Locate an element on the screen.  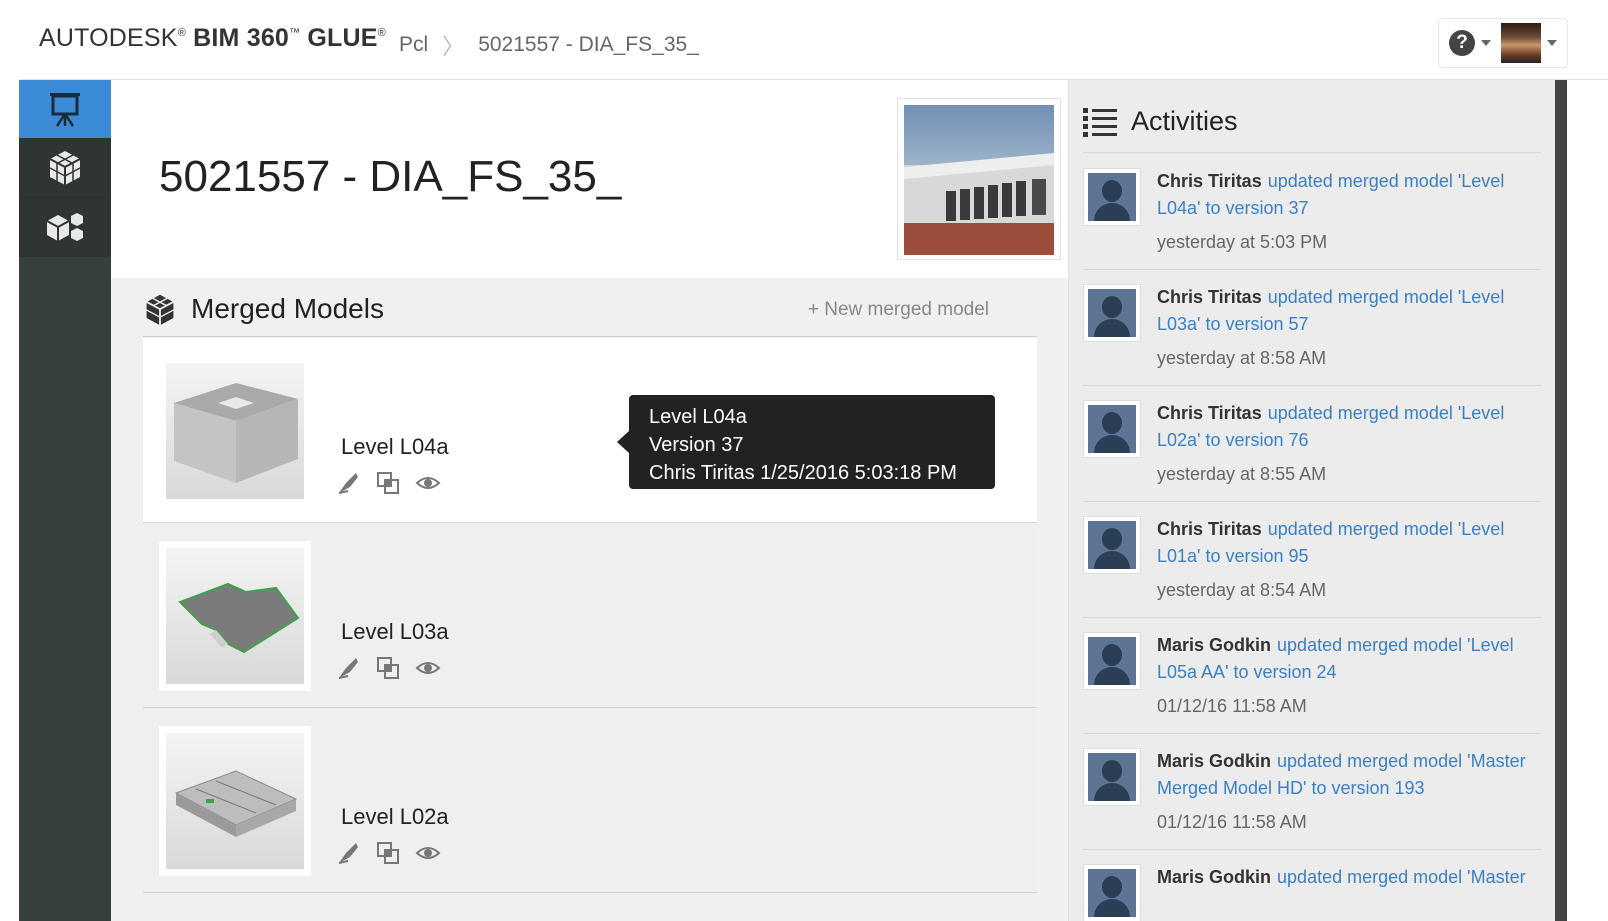
user-avatar is located at coordinates (1521, 43).